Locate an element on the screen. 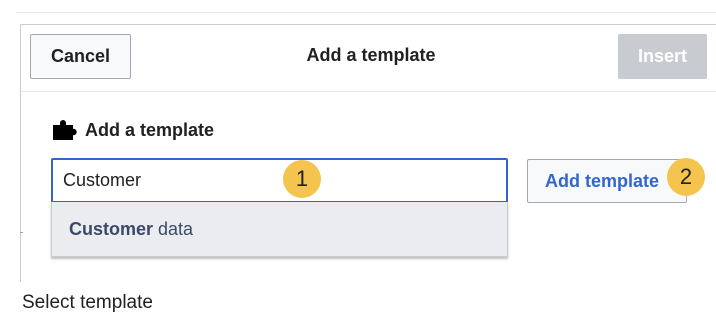 The height and width of the screenshot is (323, 716). suggestion-rest: data is located at coordinates (173, 229).